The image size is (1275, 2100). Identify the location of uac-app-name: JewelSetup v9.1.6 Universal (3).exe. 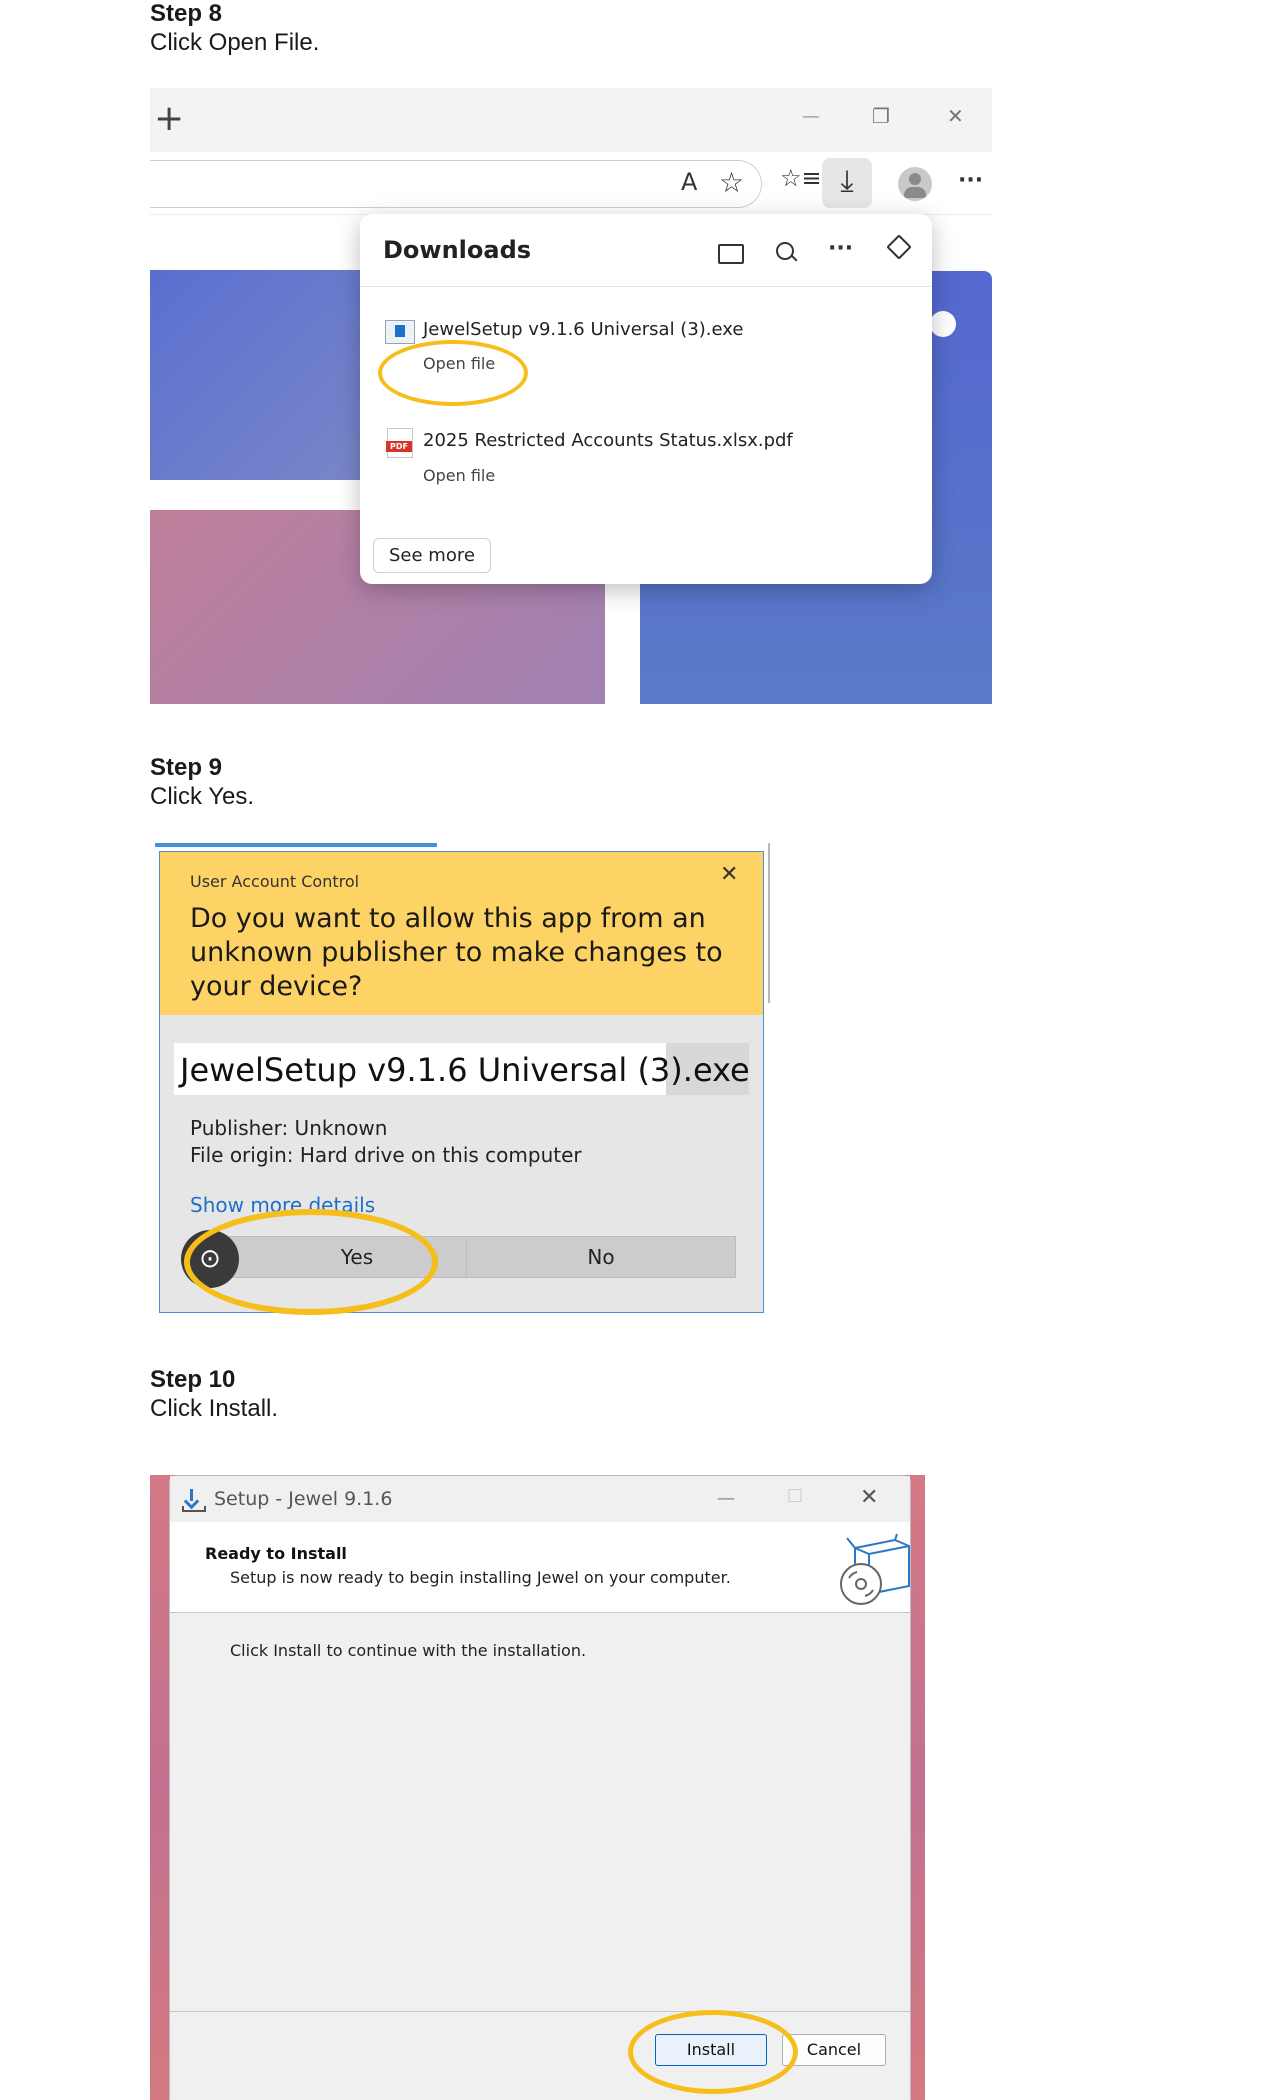
(465, 1070).